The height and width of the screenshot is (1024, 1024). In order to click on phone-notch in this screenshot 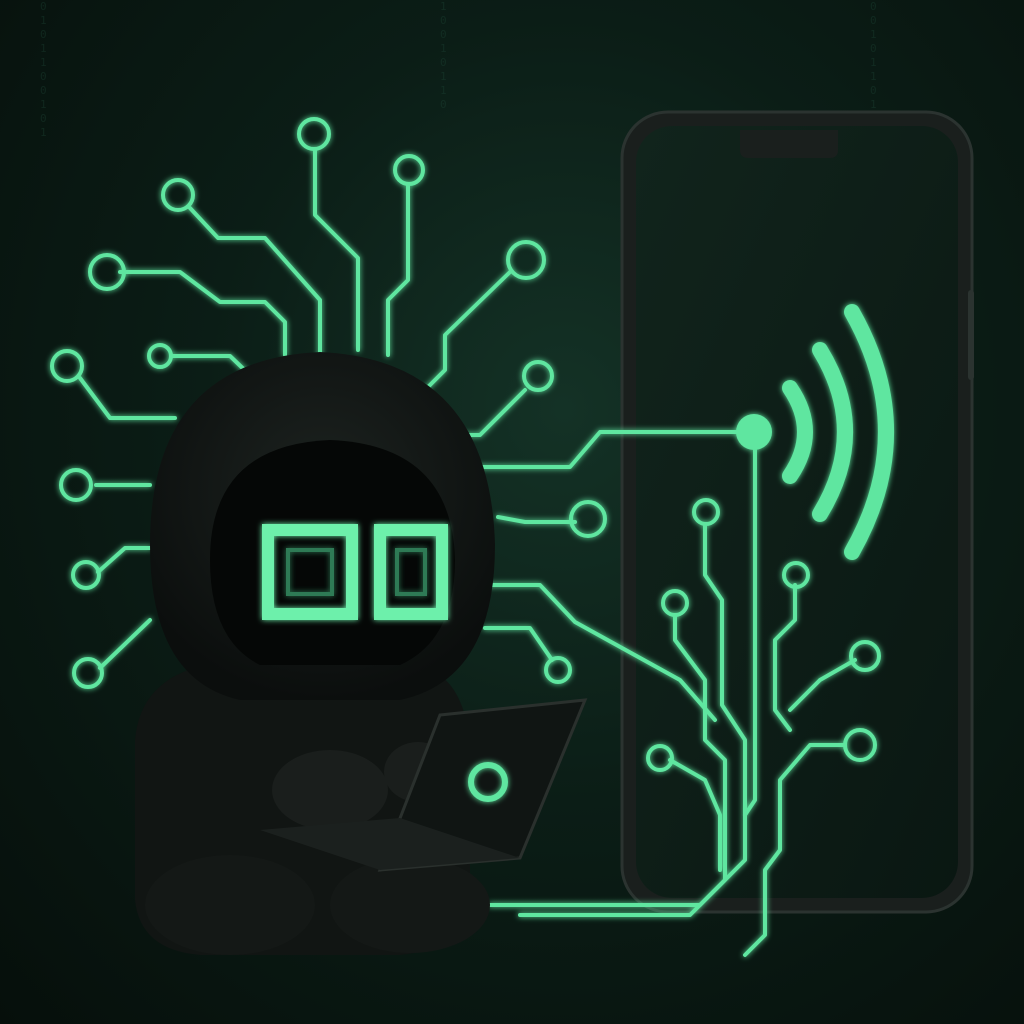, I will do `click(789, 144)`.